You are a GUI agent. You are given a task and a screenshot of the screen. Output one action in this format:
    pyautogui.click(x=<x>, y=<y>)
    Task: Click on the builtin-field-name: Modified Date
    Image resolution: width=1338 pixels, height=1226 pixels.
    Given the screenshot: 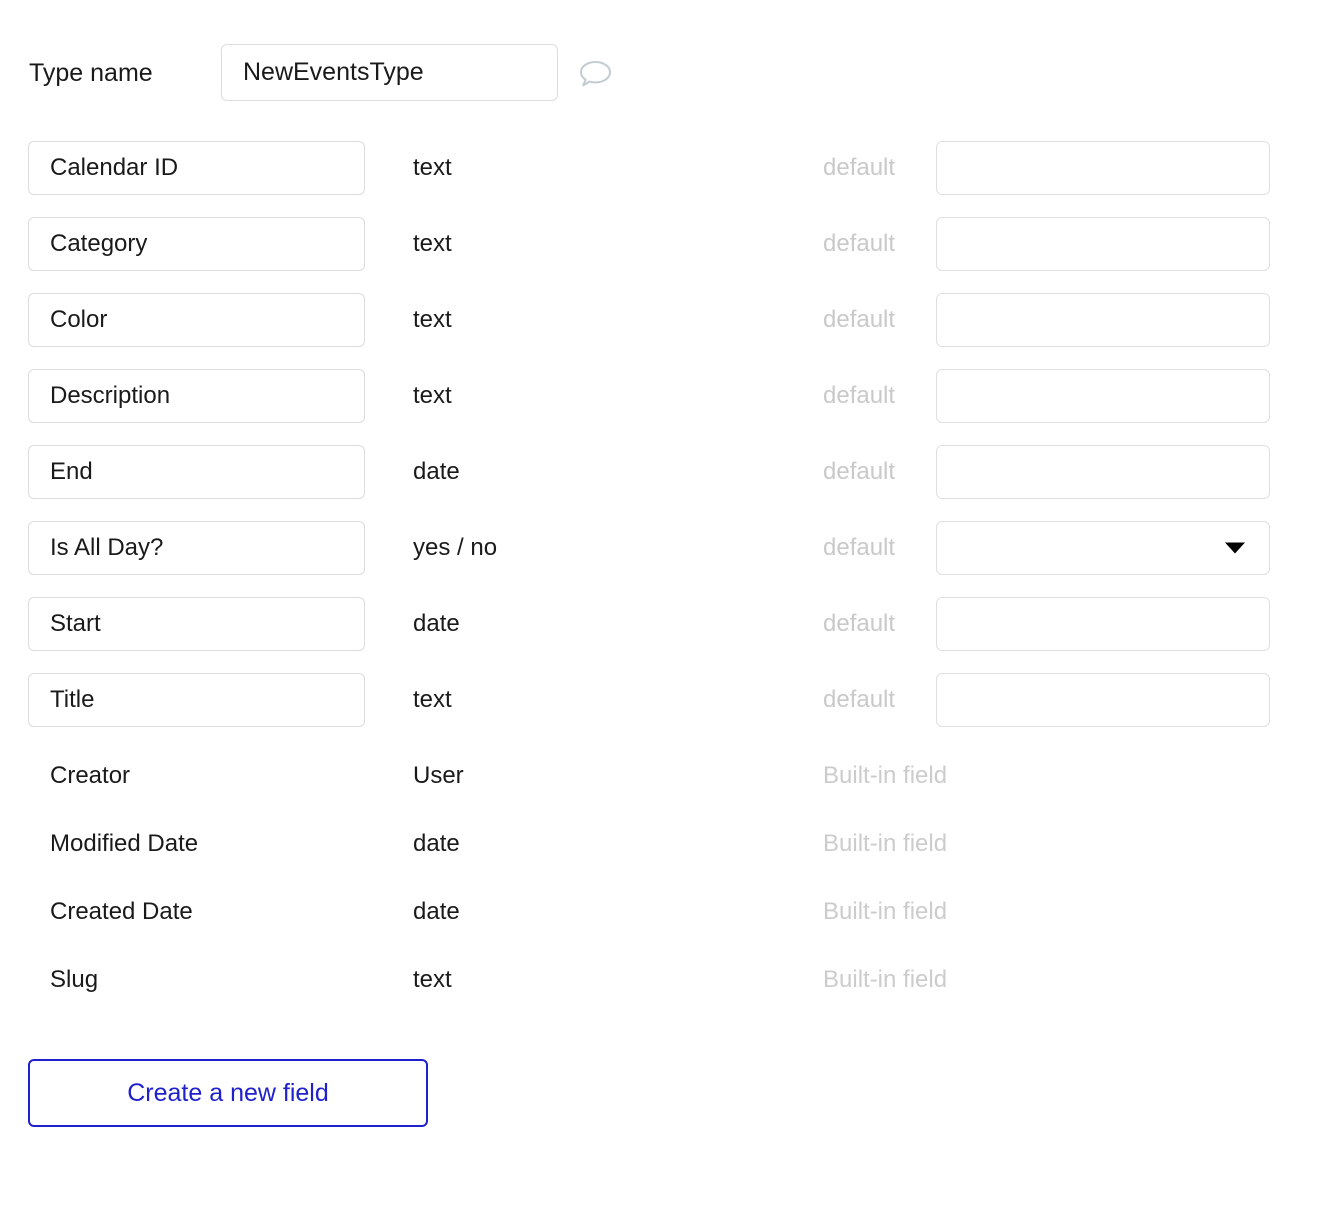 What is the action you would take?
    pyautogui.click(x=124, y=843)
    